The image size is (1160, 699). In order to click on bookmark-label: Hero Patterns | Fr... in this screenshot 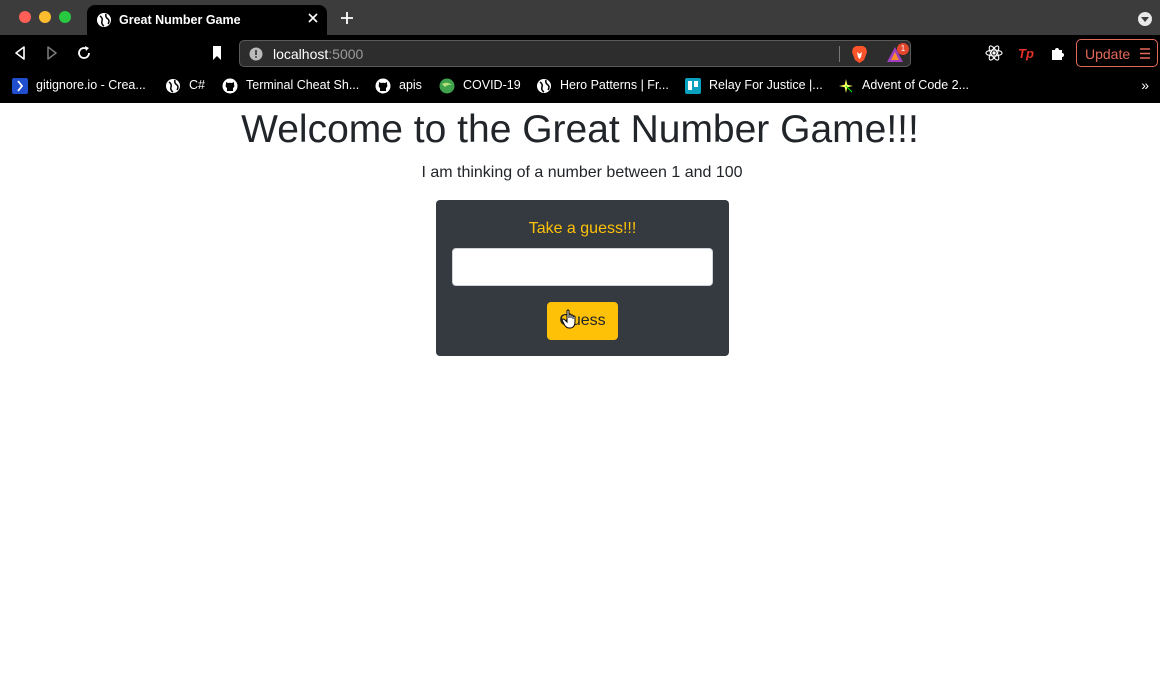, I will do `click(614, 85)`.